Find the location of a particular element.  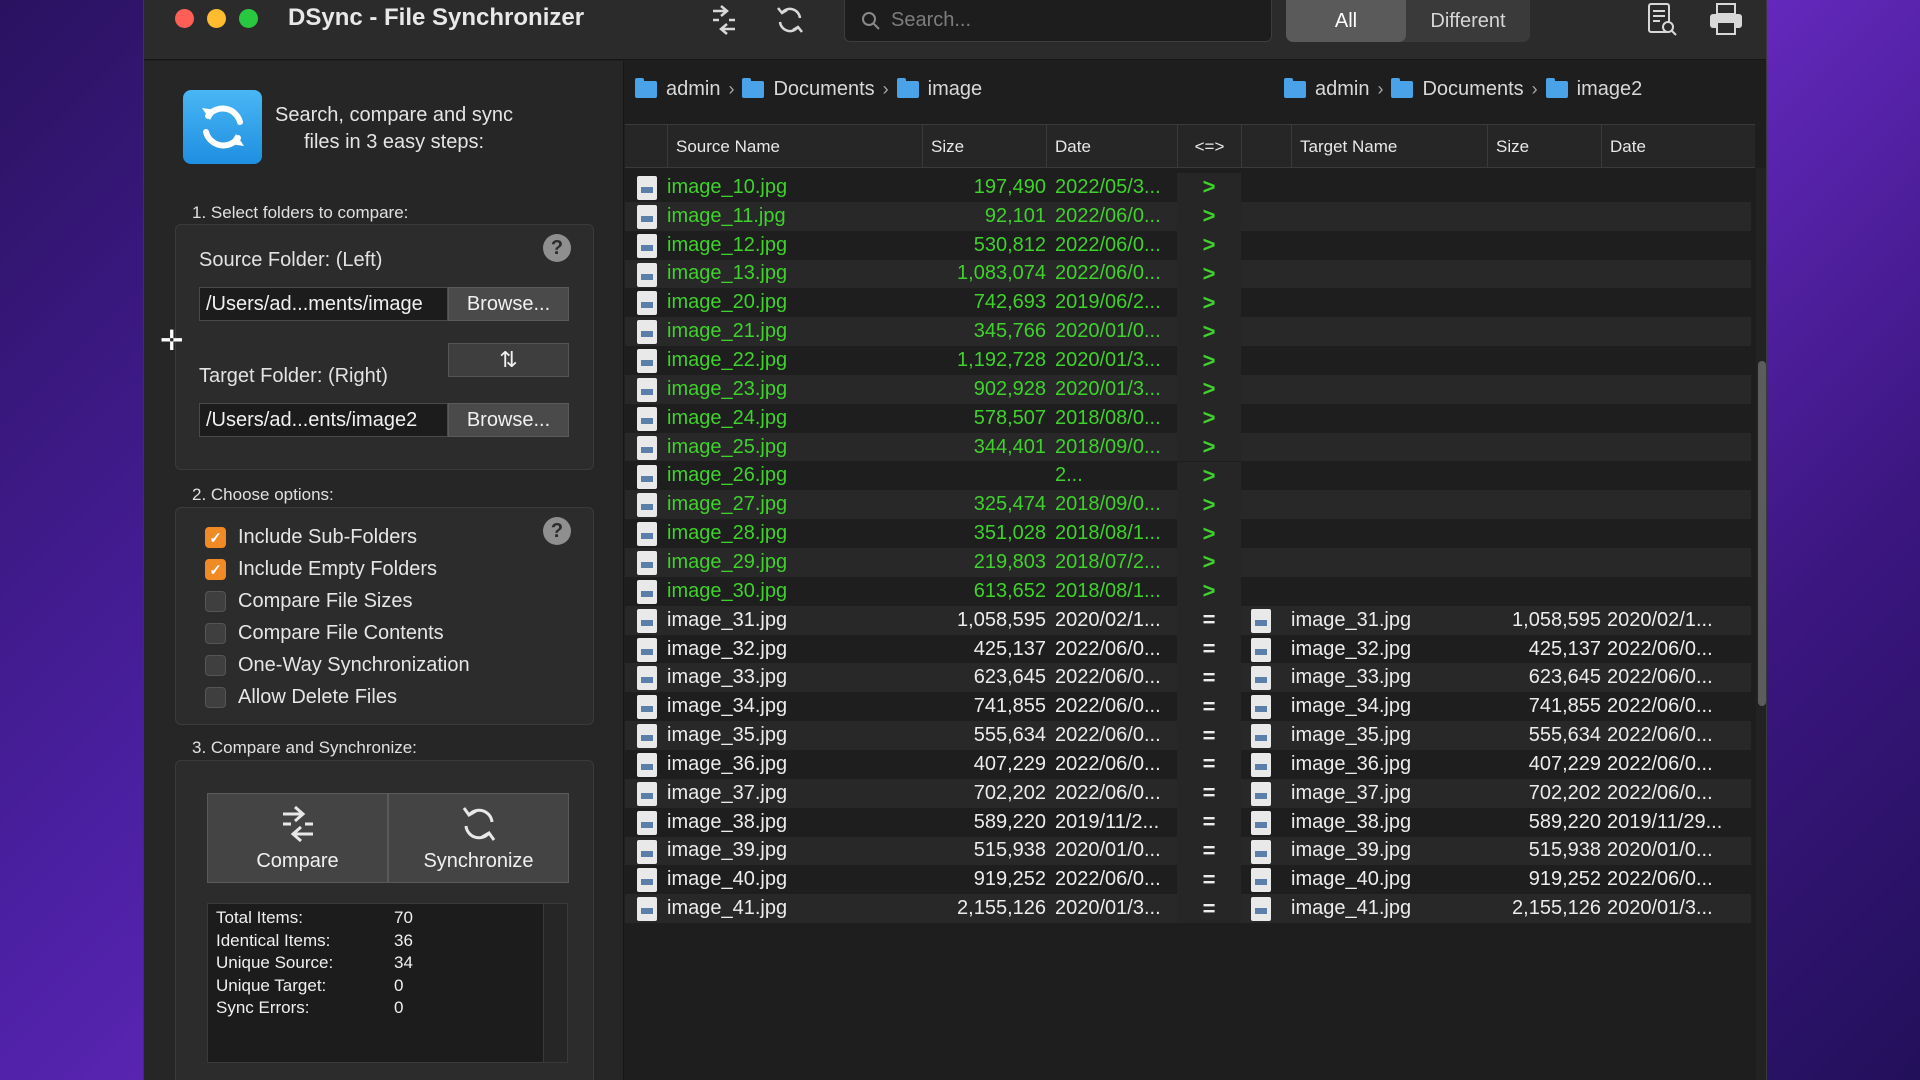

table-row: image_13.jpg 1,083,074 2022/06/0... > is located at coordinates (1190, 274).